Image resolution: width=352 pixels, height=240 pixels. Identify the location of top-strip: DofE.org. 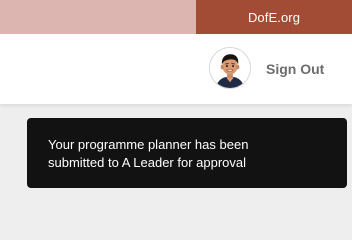
(176, 17).